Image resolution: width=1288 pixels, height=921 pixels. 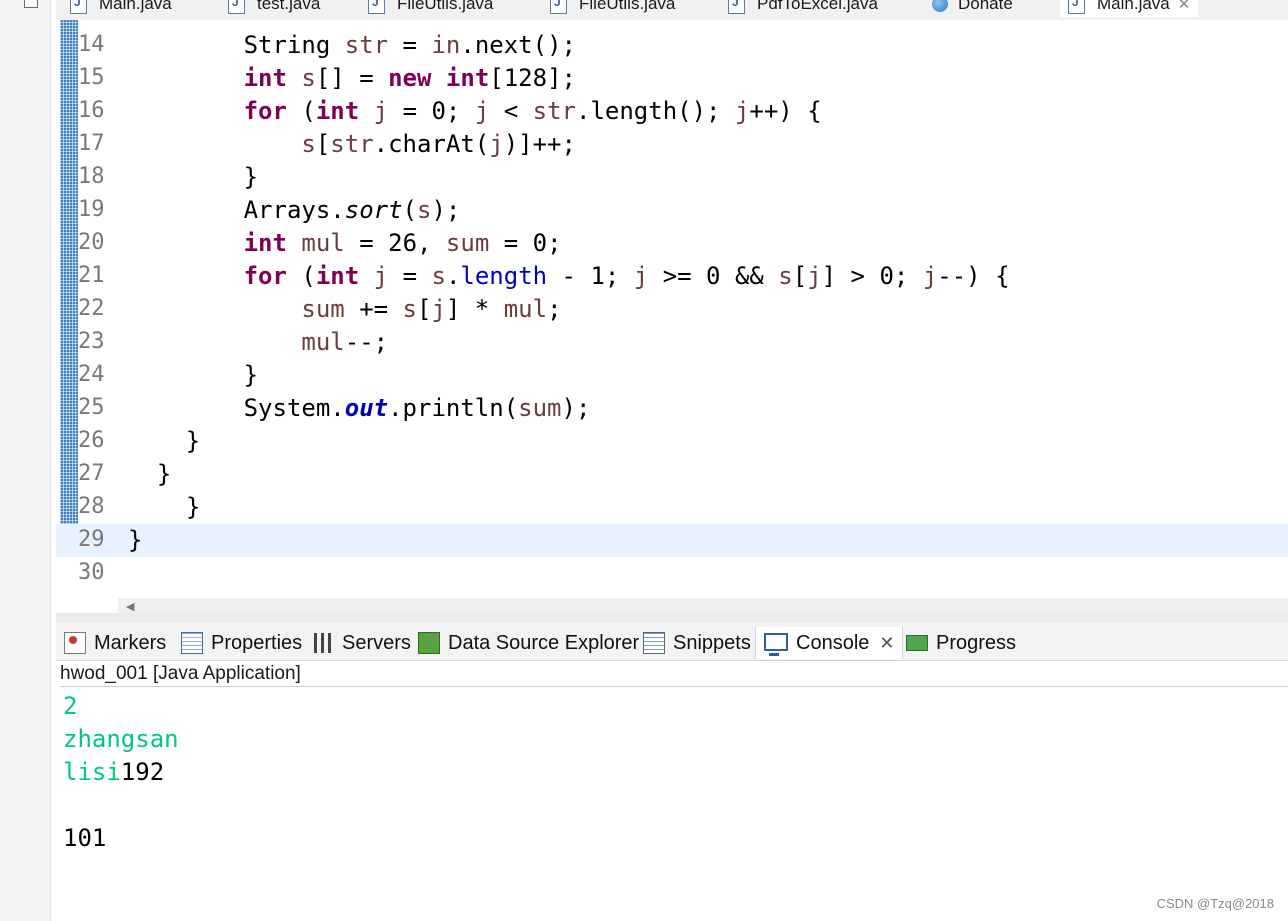 I want to click on tab-properties: Properties, so click(x=241, y=643).